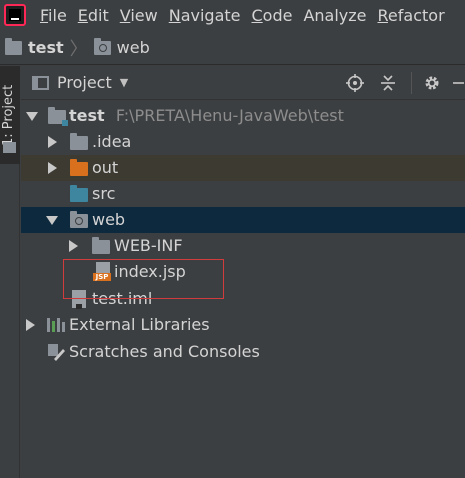  Describe the element at coordinates (56, 352) in the screenshot. I see `scratches-icon` at that location.